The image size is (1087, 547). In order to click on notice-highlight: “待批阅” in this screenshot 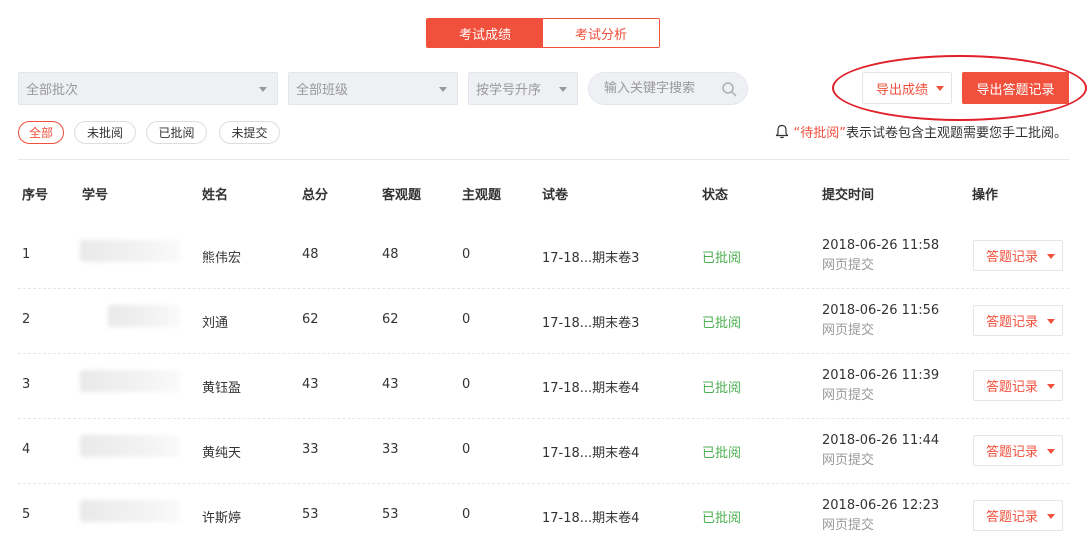, I will do `click(819, 133)`.